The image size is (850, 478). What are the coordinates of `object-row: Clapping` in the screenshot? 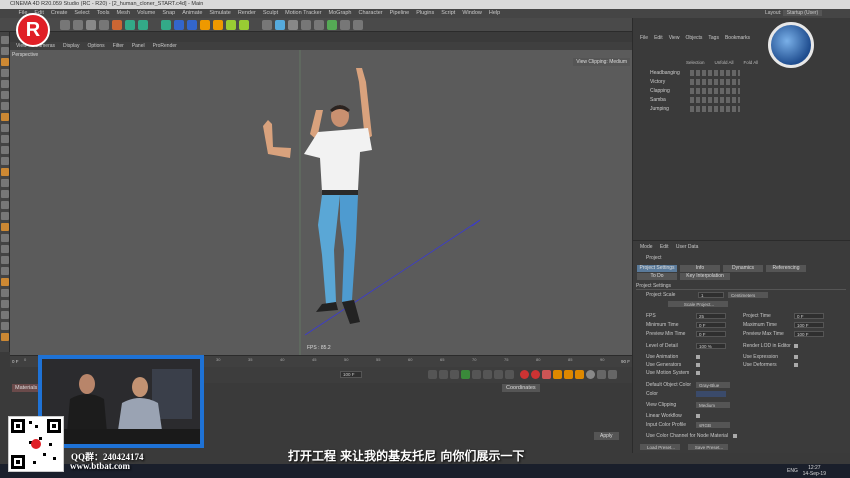 It's located at (735, 91).